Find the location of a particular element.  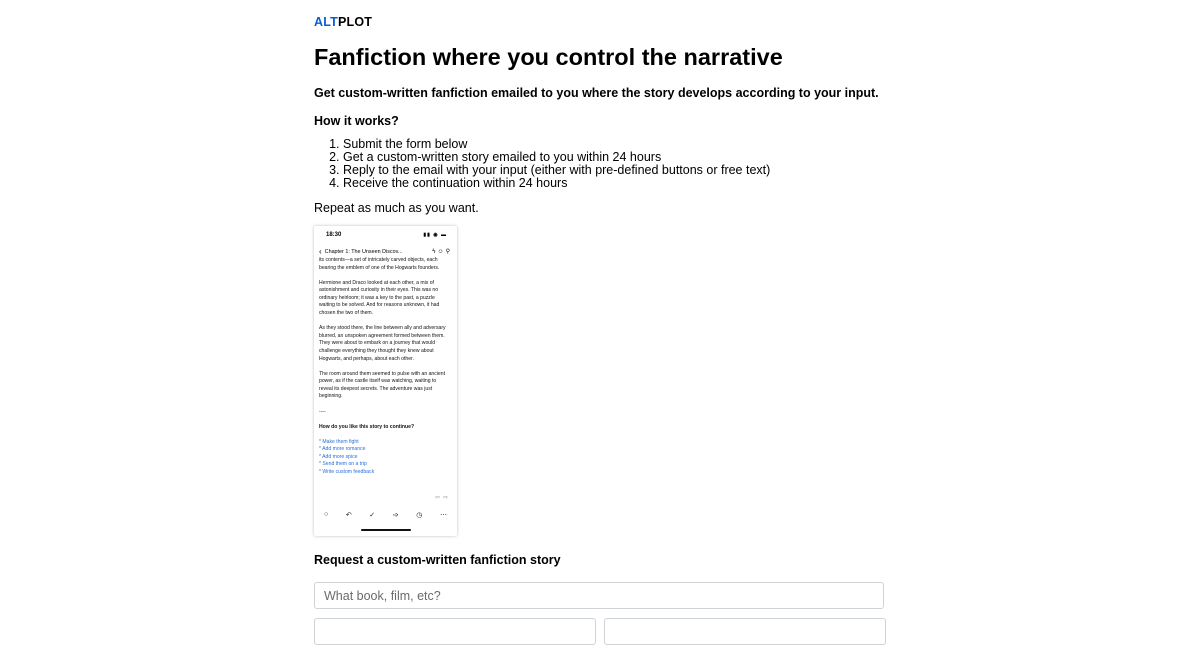

option-link: * Write custom feedback is located at coordinates (347, 472).